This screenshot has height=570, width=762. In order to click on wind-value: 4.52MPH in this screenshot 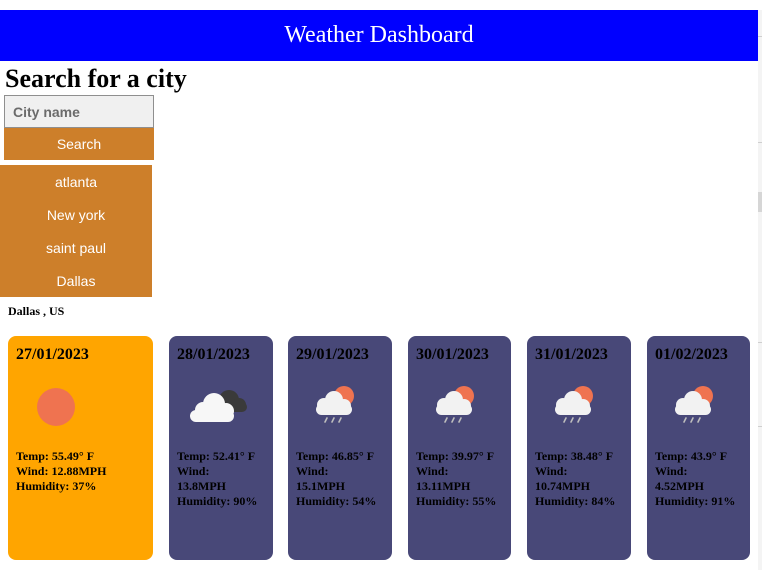, I will do `click(679, 486)`.